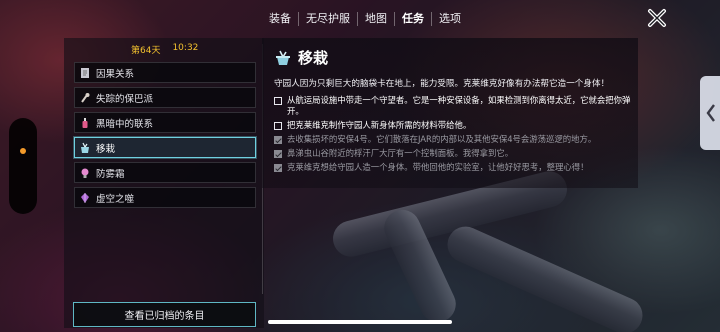 The image size is (720, 332). What do you see at coordinates (450, 19) in the screenshot?
I see `tab-4: 选项` at bounding box center [450, 19].